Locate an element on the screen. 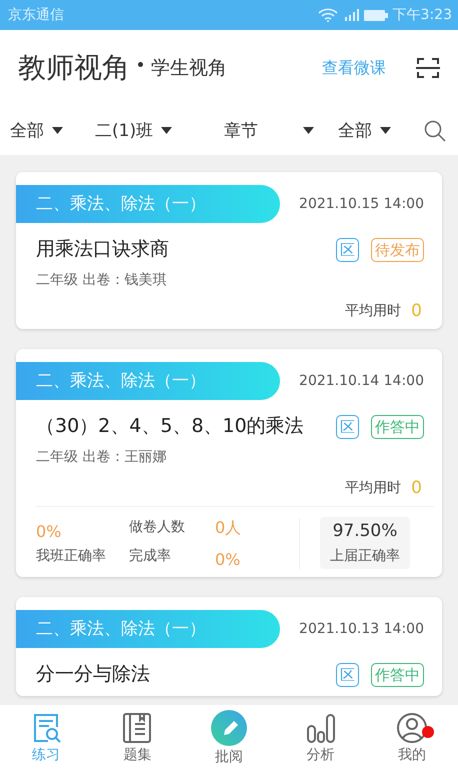  signal-icon is located at coordinates (350, 15).